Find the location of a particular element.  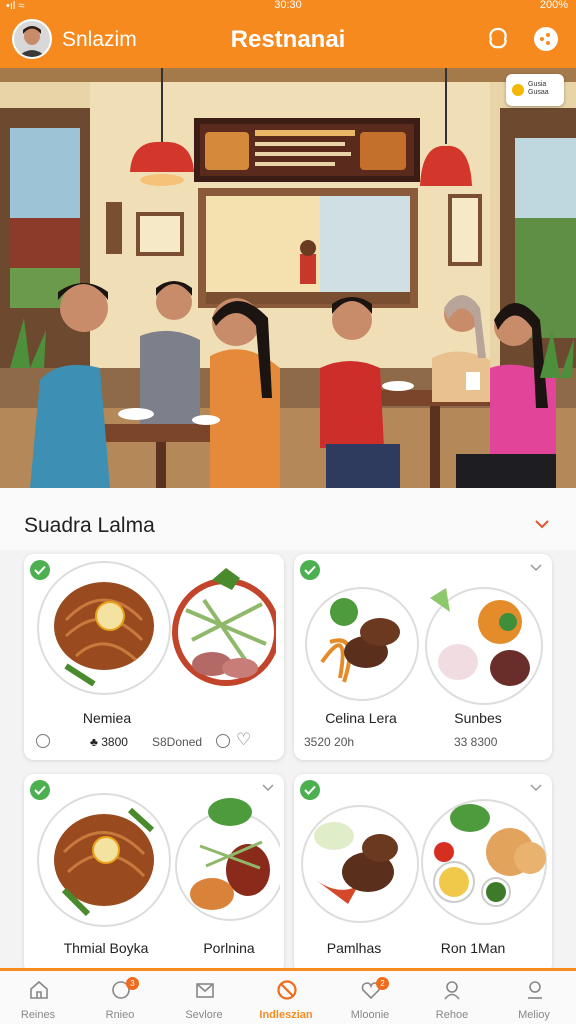

dish-name: Celina Lera is located at coordinates (361, 718).